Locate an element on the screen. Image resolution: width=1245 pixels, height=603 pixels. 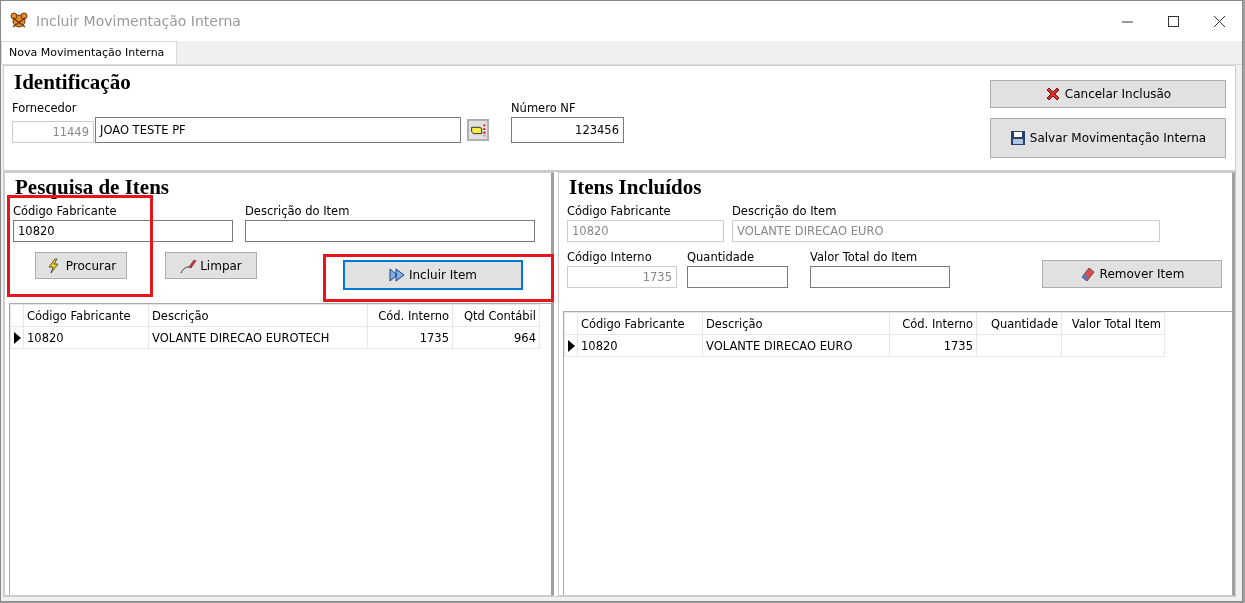
window-title: Incluir Movimentação Interna is located at coordinates (139, 21).